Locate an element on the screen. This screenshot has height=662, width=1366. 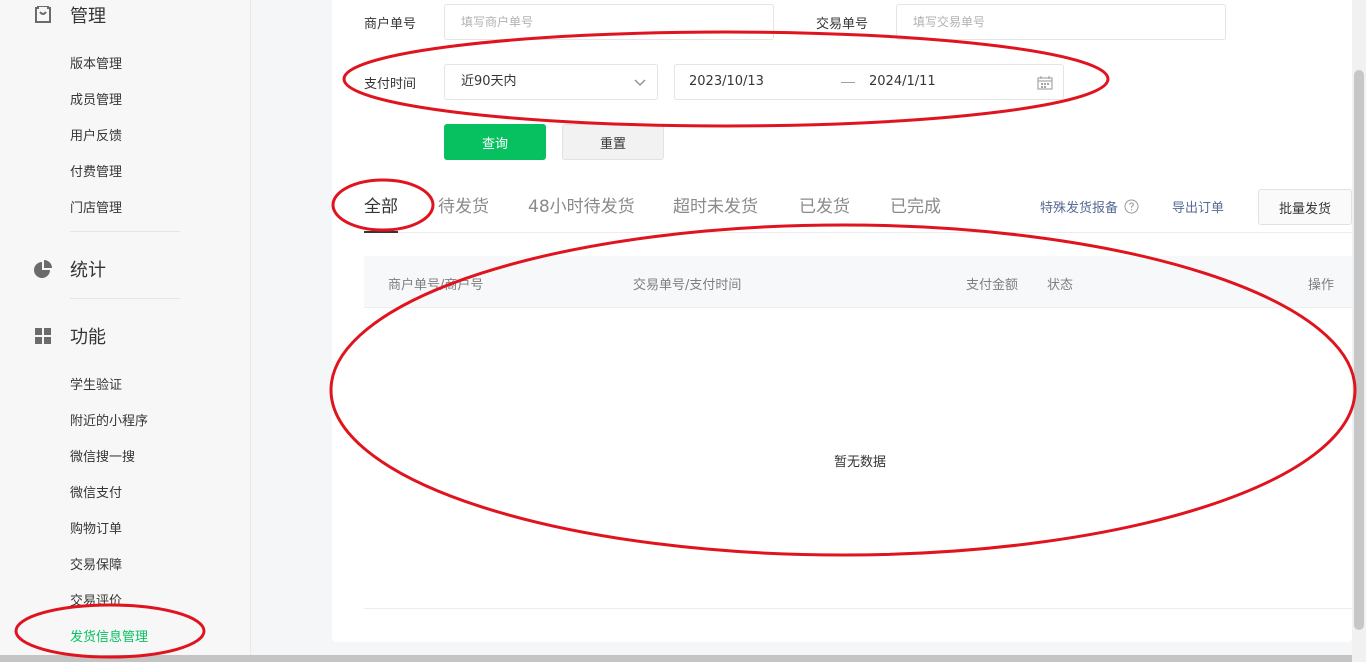
date-range-picker: 2023/10/13 2024/1/11 is located at coordinates (869, 82).